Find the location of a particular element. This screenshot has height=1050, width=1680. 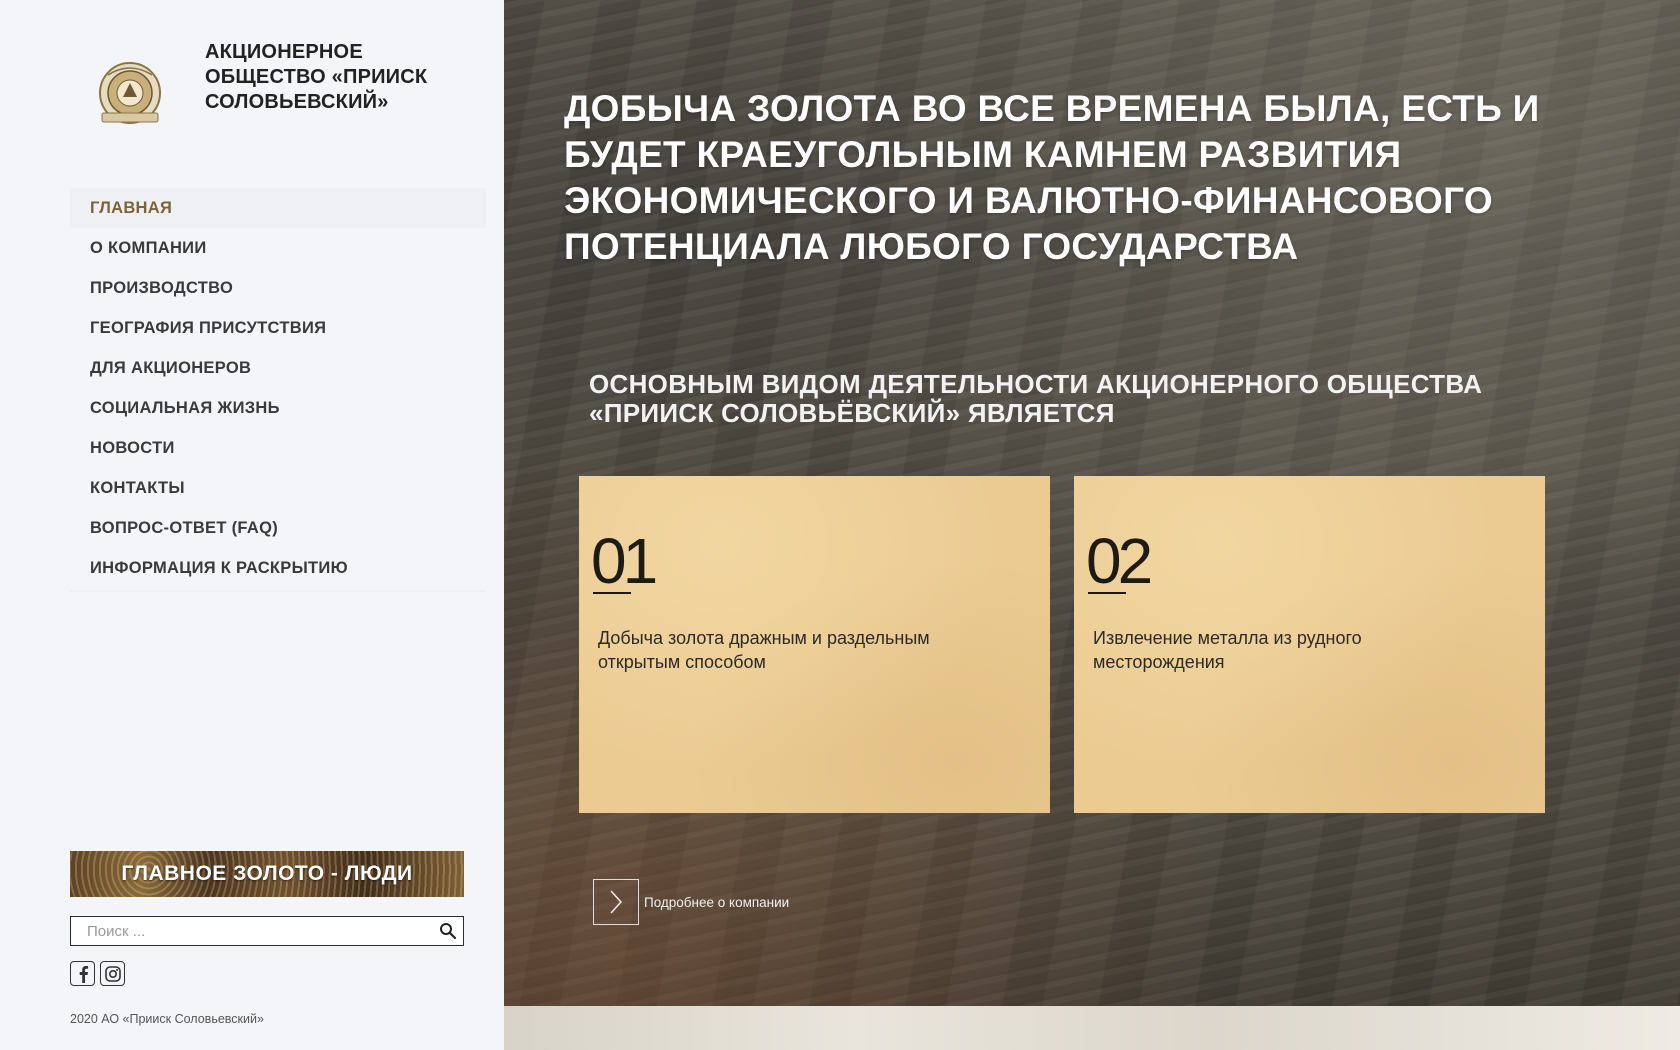

facebook-icon is located at coordinates (83, 974).